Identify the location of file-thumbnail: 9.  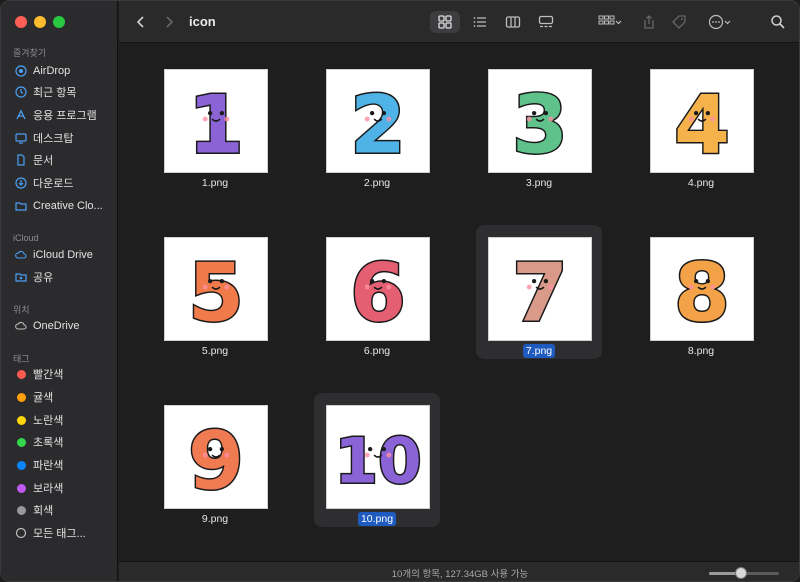
(216, 457).